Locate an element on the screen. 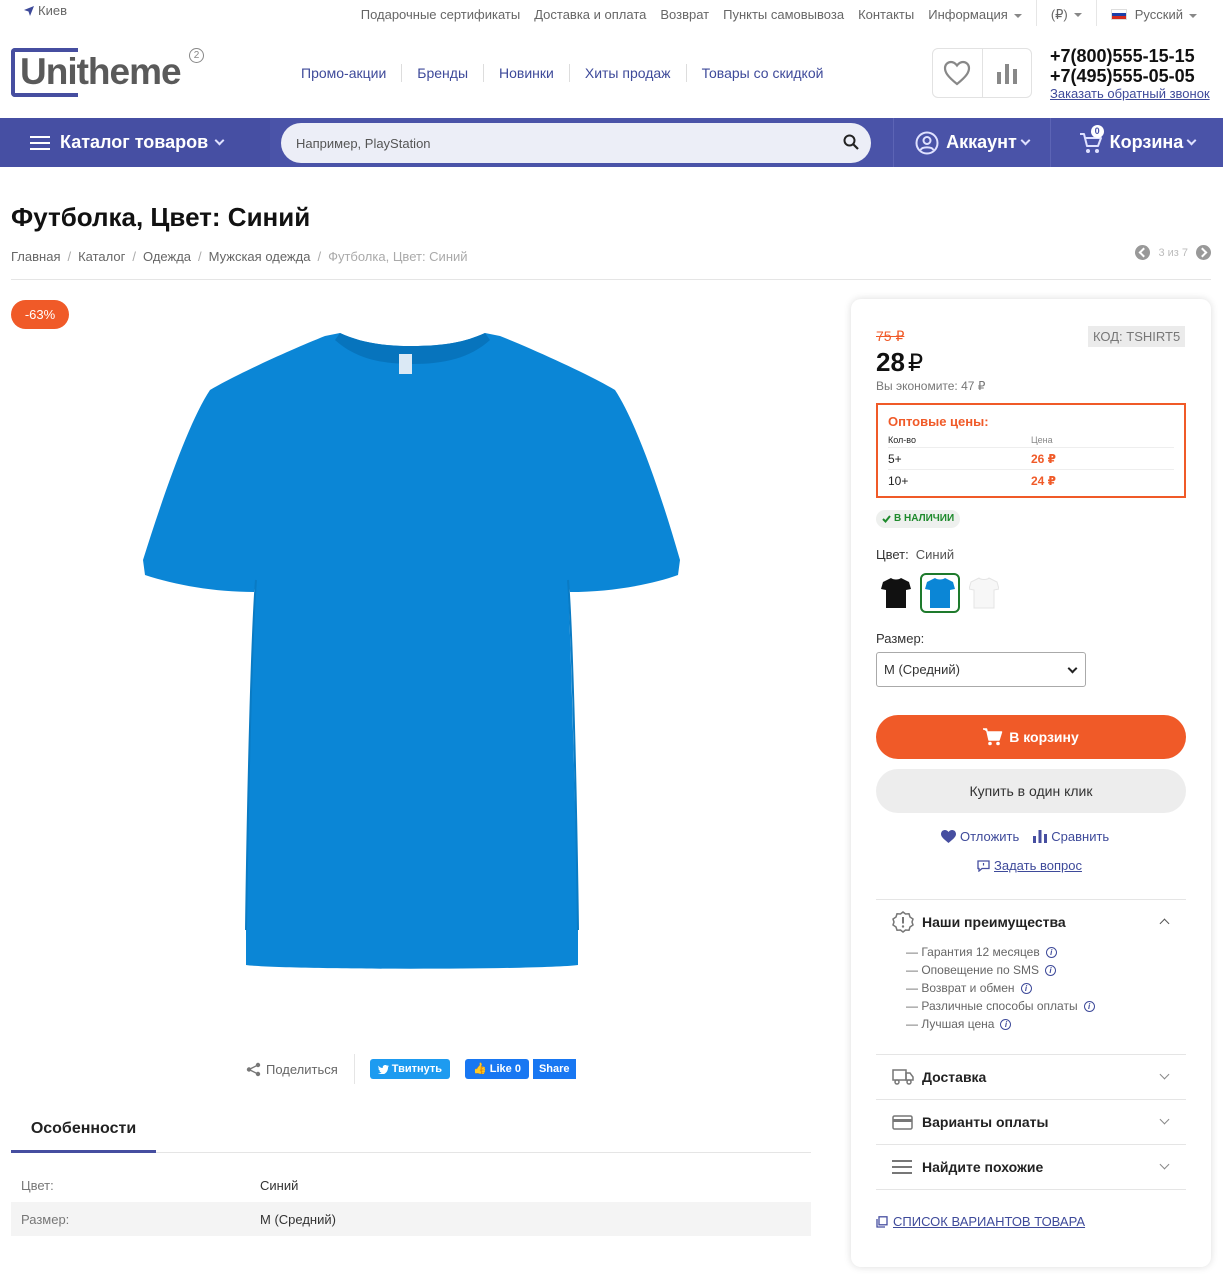 The image size is (1223, 1283). ask-question-label: Задать вопрос is located at coordinates (1038, 865).